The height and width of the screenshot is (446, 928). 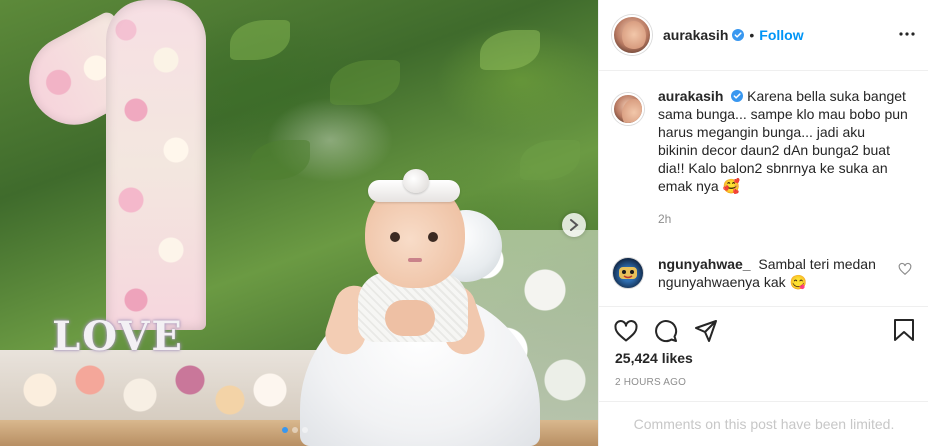 I want to click on numeral-stem, so click(x=156, y=165).